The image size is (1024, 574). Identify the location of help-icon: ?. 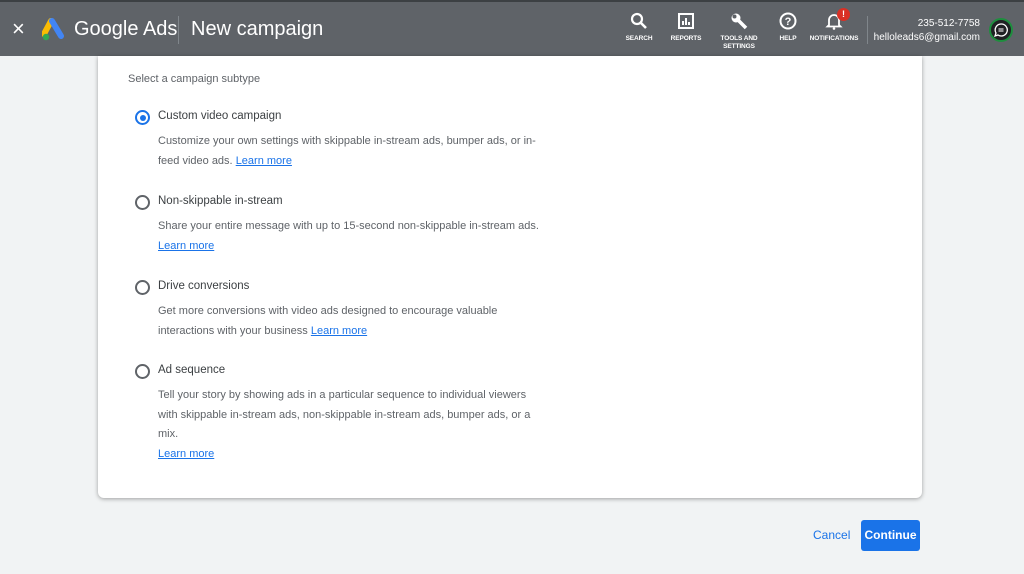
(788, 21).